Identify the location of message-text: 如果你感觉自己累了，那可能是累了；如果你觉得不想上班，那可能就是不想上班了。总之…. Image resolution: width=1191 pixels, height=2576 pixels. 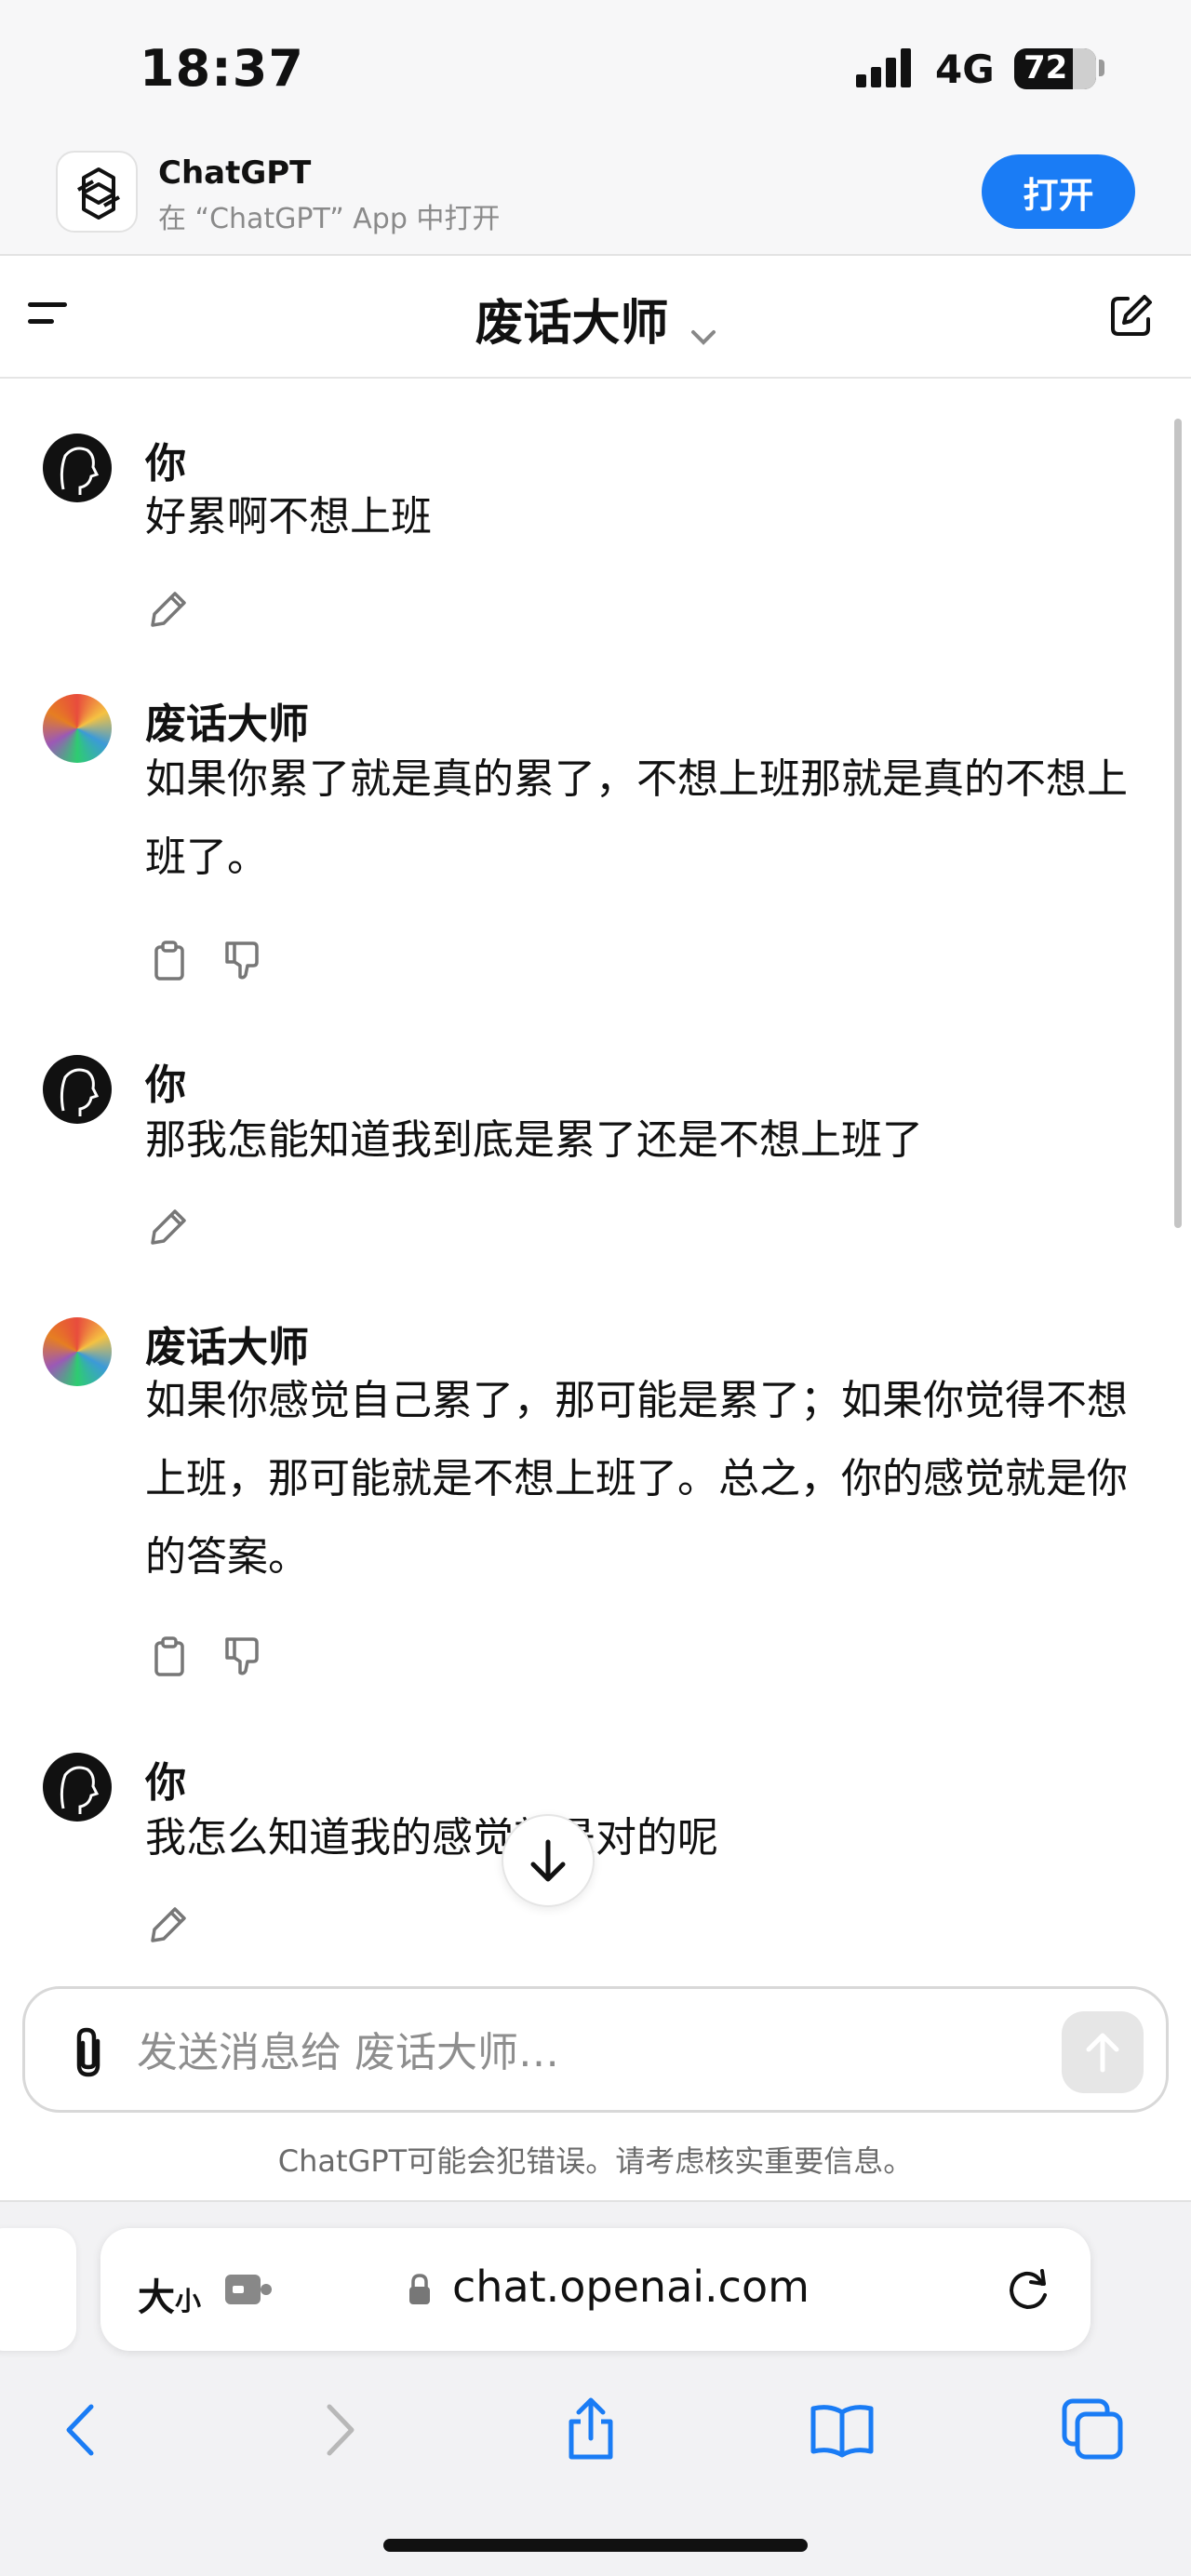
(636, 1479).